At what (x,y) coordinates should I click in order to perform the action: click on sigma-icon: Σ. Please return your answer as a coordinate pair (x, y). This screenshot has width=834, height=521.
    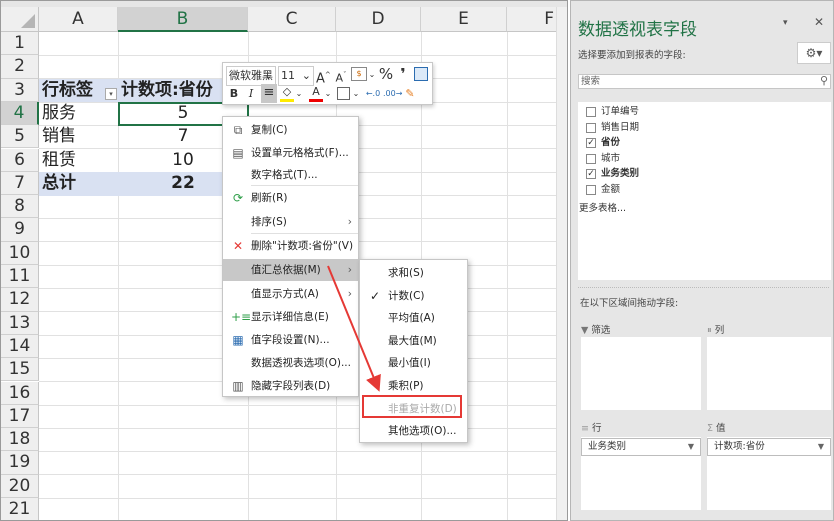
    Looking at the image, I should click on (710, 428).